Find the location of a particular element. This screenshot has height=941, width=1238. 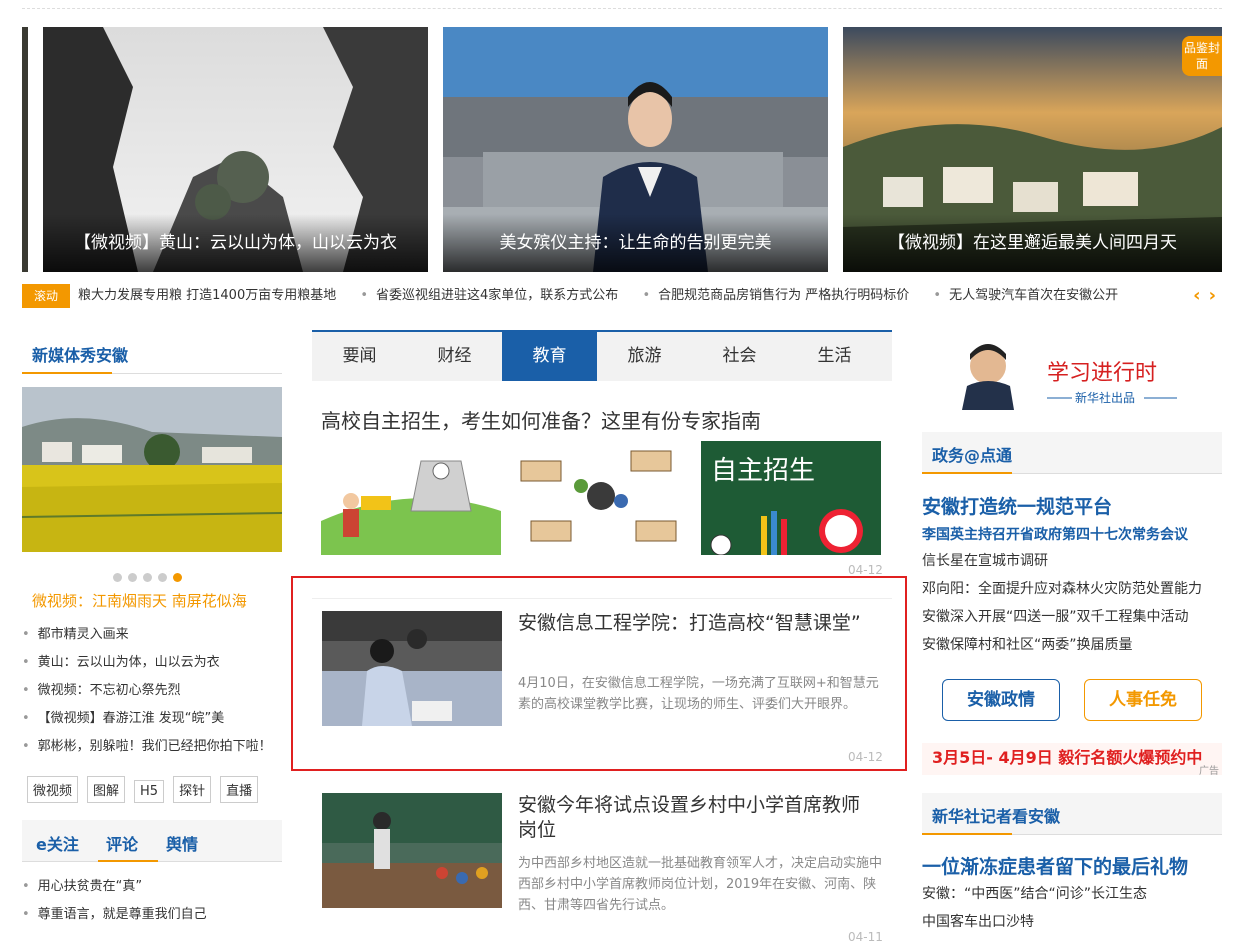

ticker-item: 省委巡视组进驻这4家单位，联系方式公布 is located at coordinates (489, 295).